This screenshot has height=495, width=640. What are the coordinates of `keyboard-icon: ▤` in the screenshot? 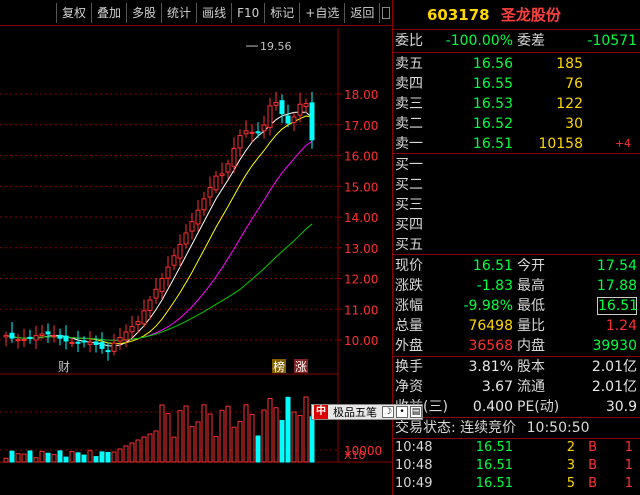 It's located at (416, 412).